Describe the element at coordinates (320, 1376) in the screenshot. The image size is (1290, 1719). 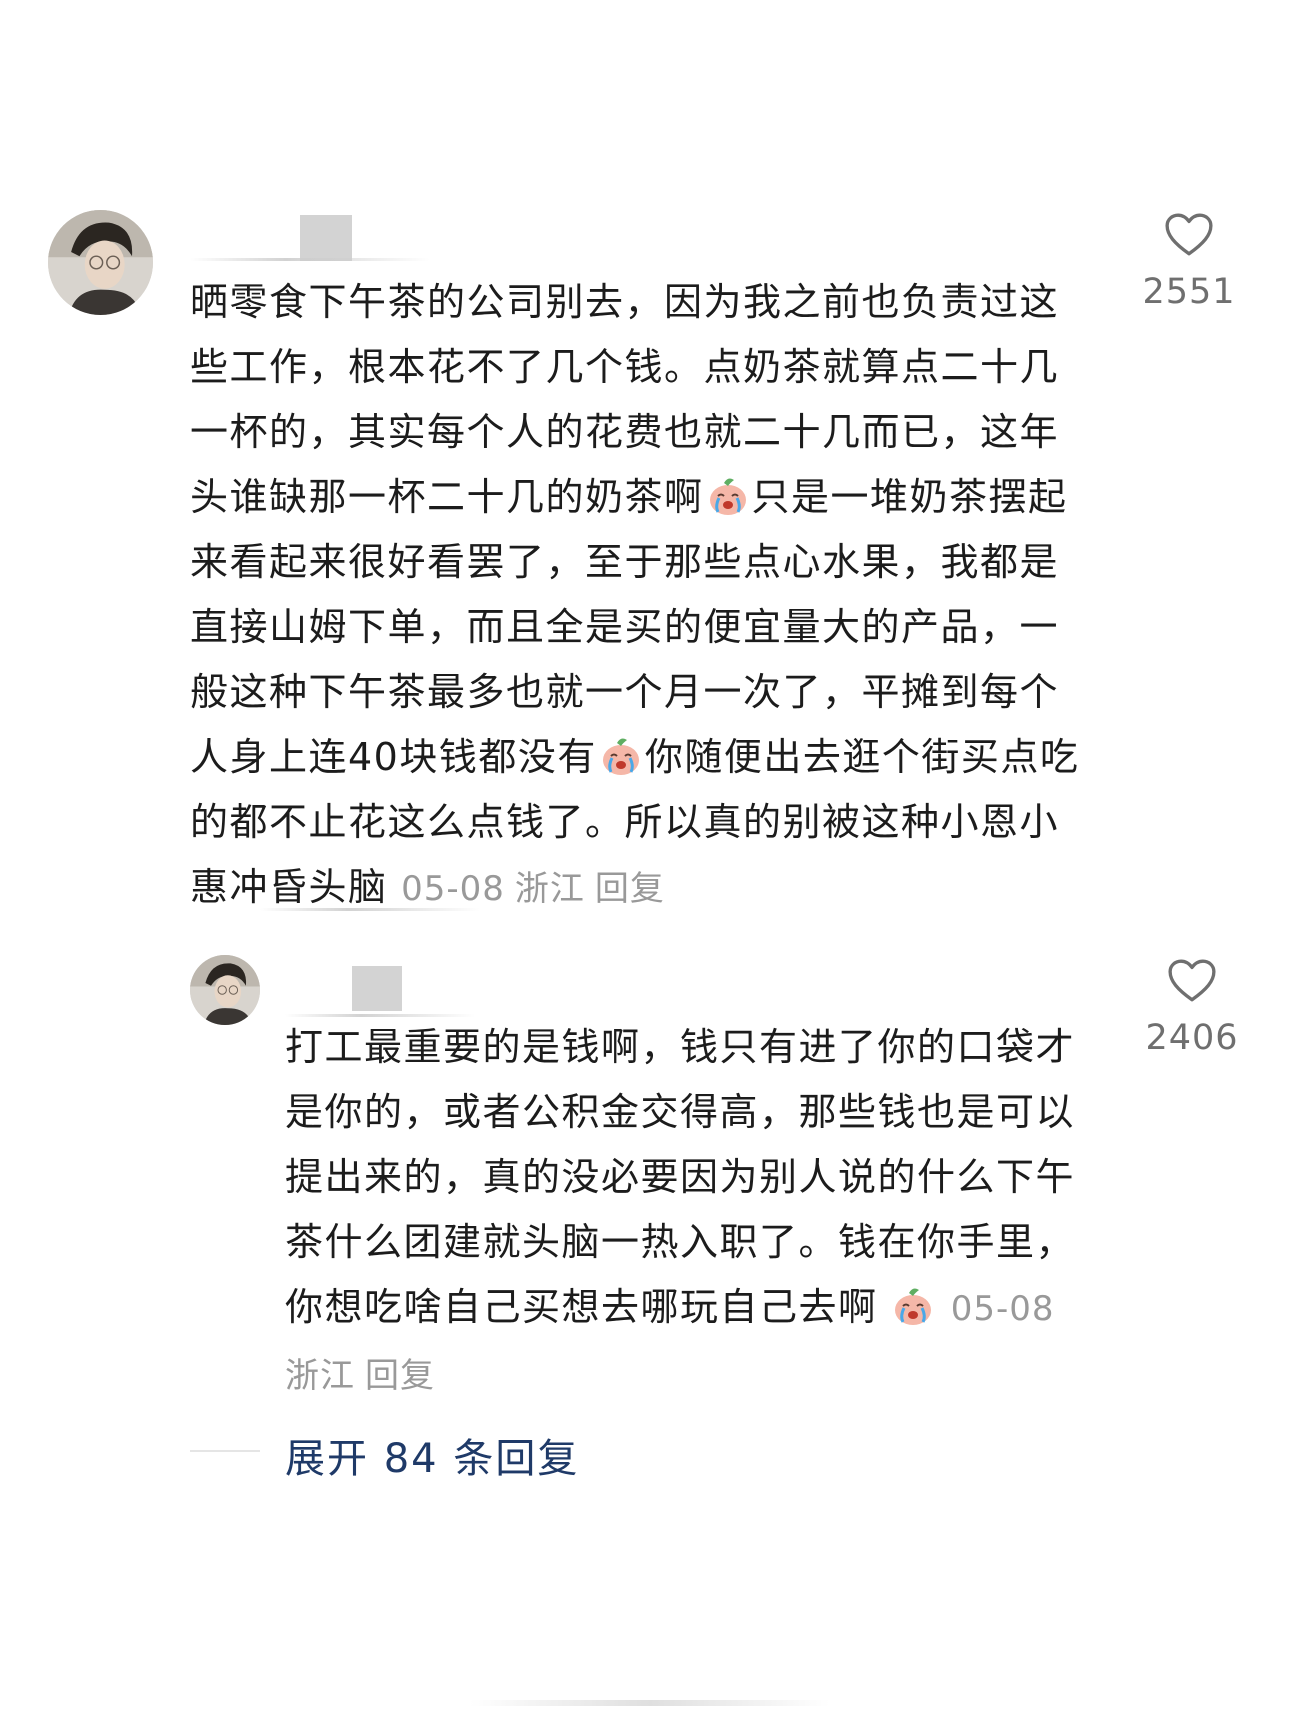
I see `reply-location: 浙江` at that location.